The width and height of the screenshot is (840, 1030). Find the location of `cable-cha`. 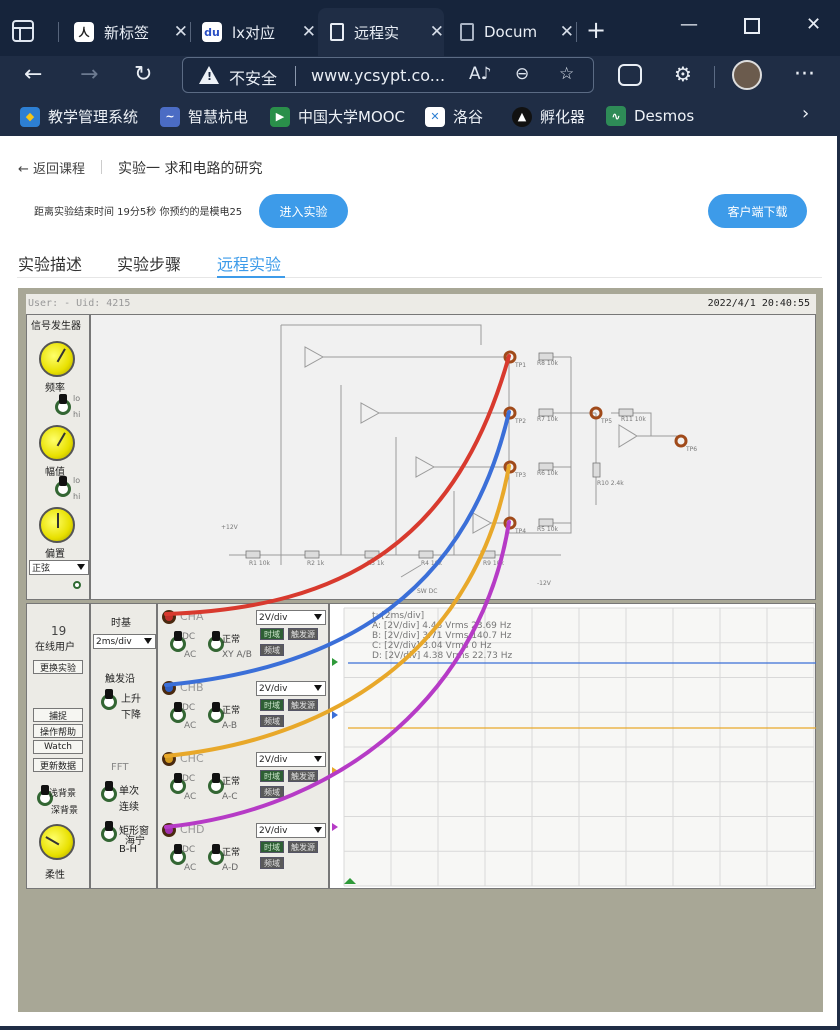

cable-cha is located at coordinates (337, 485).